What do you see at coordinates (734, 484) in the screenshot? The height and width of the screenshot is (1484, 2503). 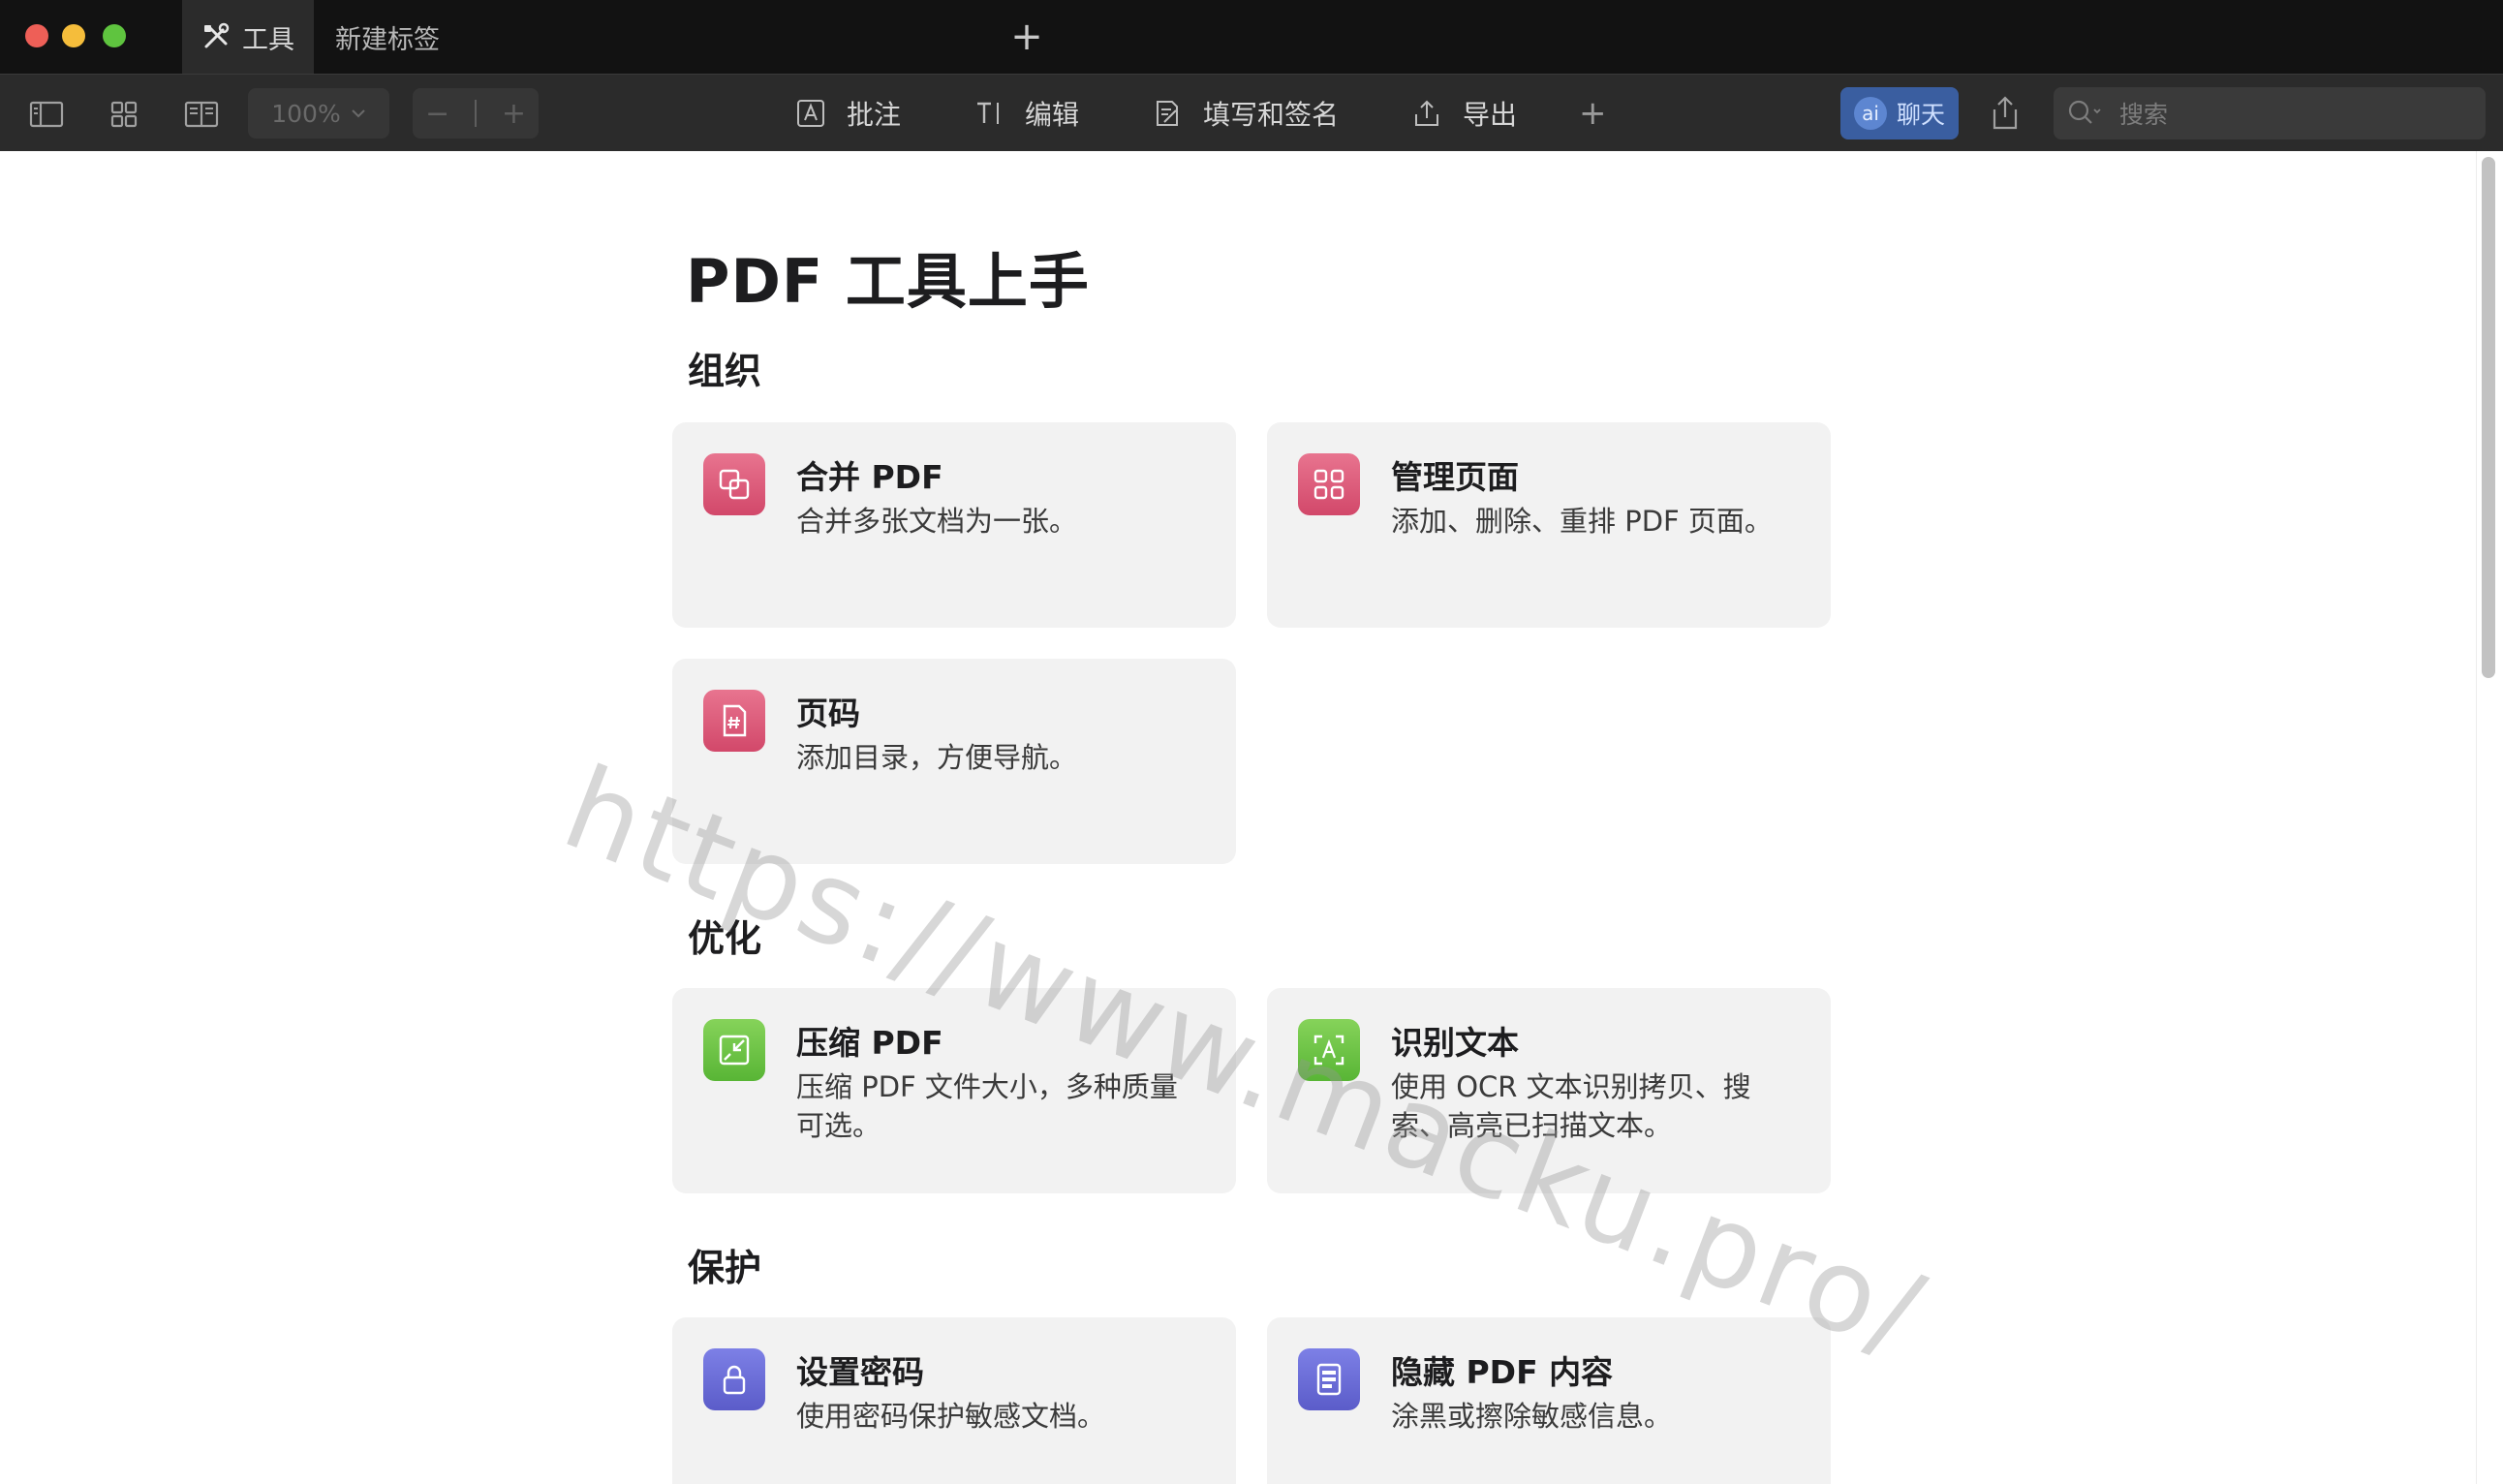 I see `merge-icon` at bounding box center [734, 484].